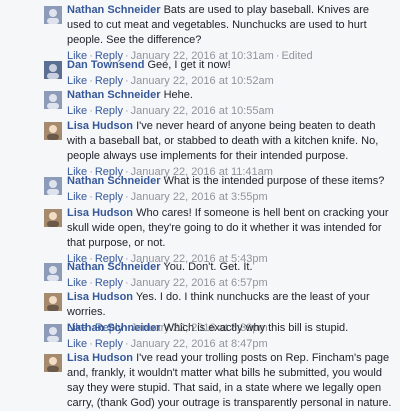 The image size is (400, 411). I want to click on comment-timestamp: January 22, 2016 at 10:52am, so click(202, 81).